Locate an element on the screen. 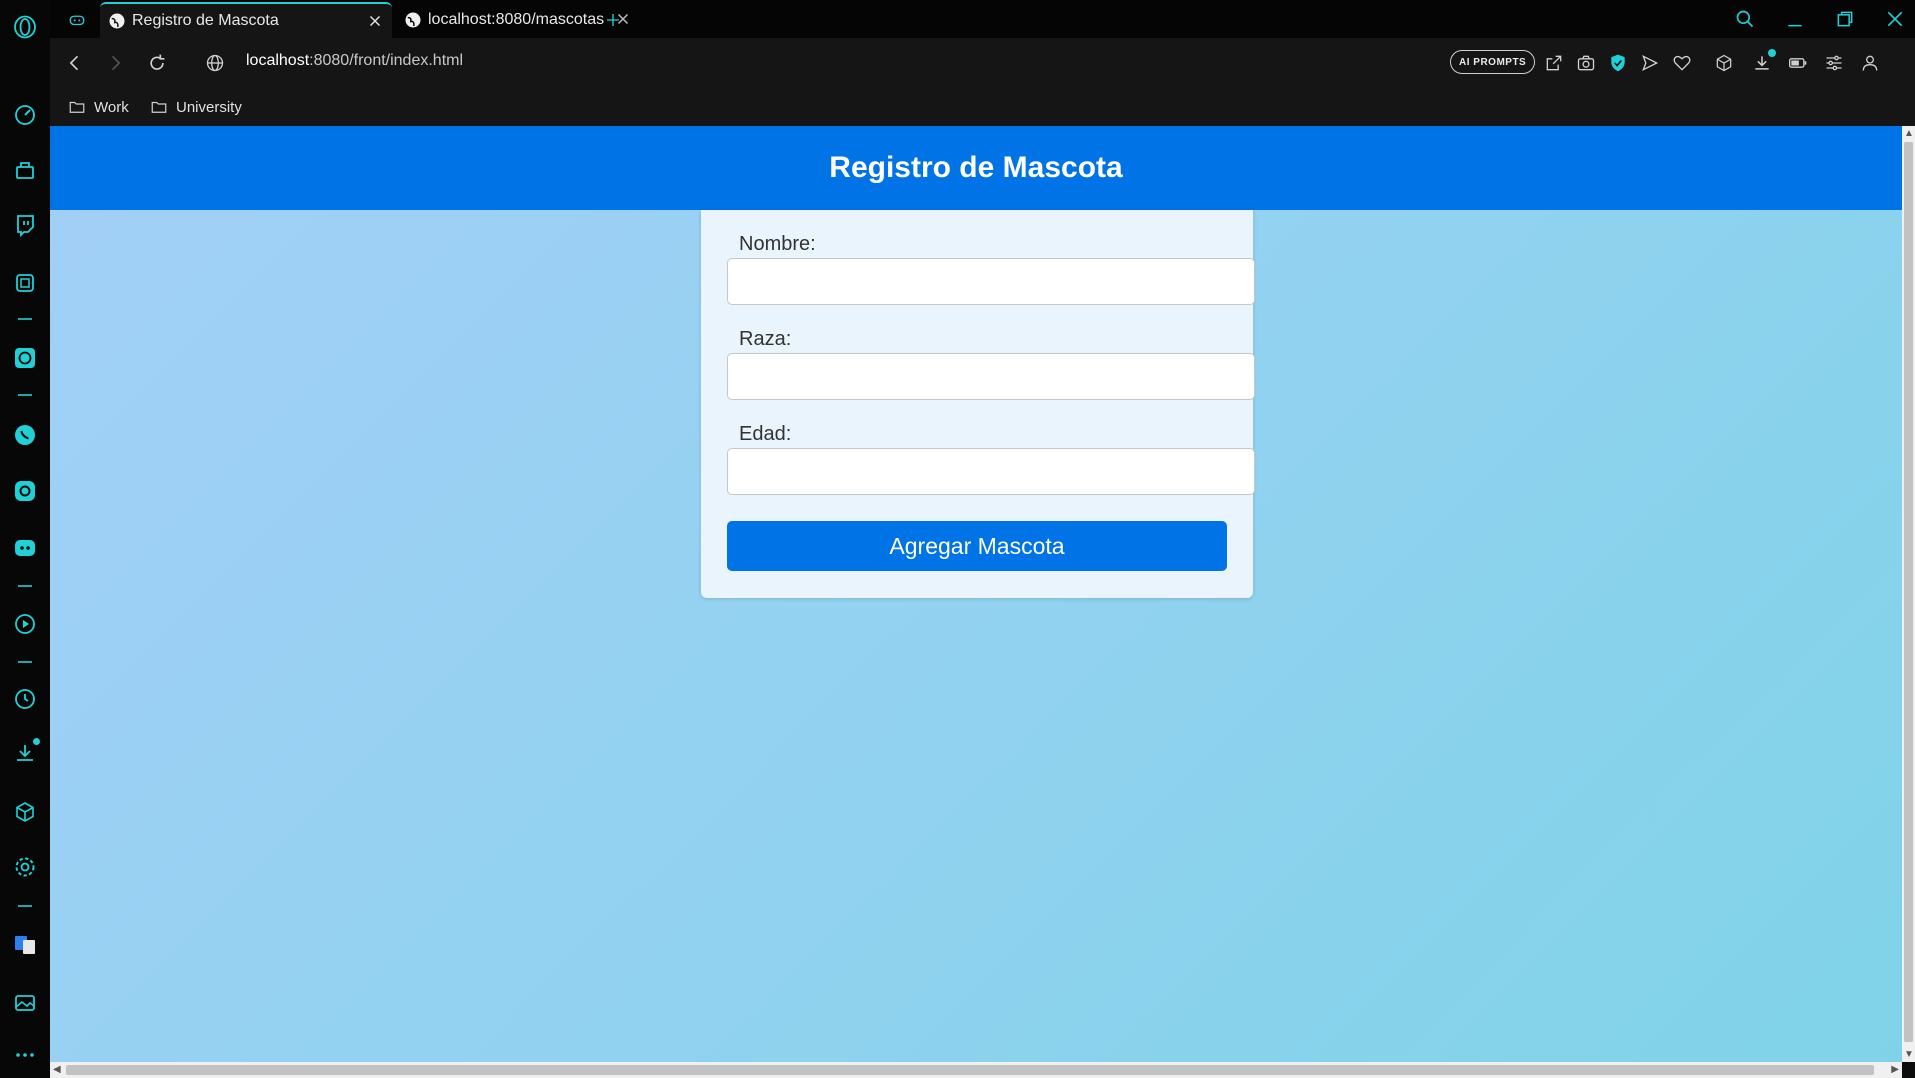 This screenshot has height=1078, width=1915. nombre-input is located at coordinates (991, 281).